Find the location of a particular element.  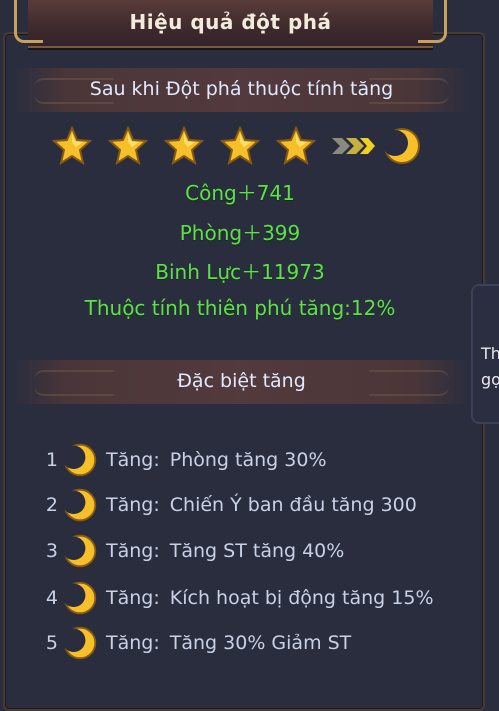

bonus-number: 4 is located at coordinates (51, 598).